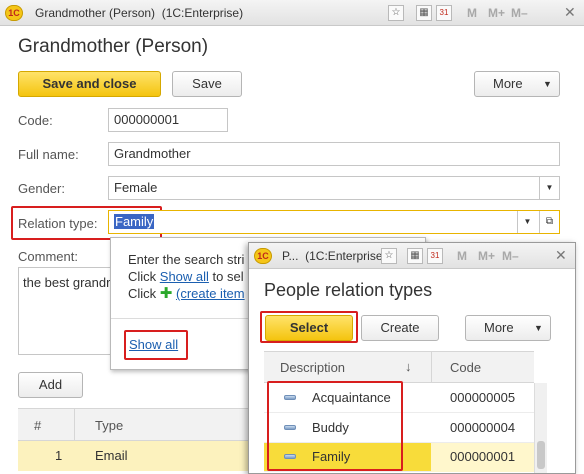  Describe the element at coordinates (465, 367) in the screenshot. I see `column-header-code: Code` at that location.